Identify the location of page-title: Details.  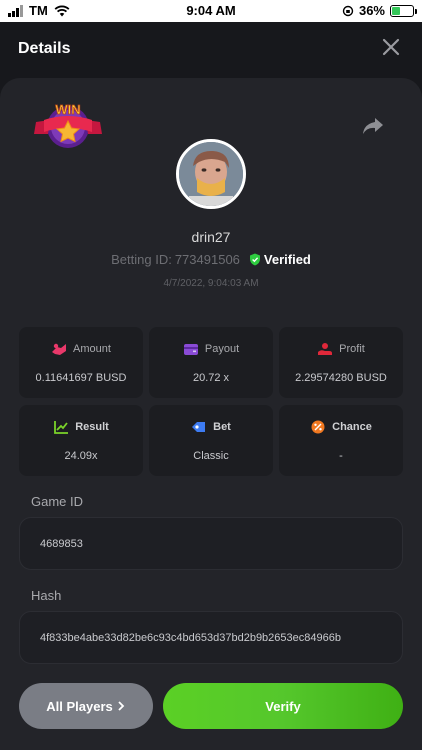
(44, 48).